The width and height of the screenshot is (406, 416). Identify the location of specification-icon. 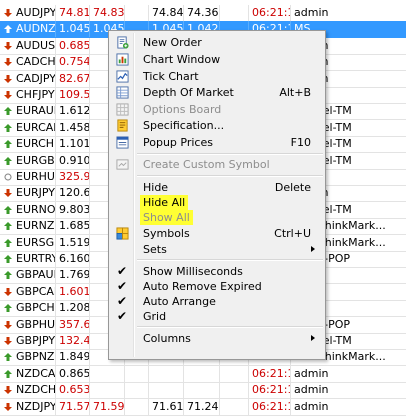
(122, 125).